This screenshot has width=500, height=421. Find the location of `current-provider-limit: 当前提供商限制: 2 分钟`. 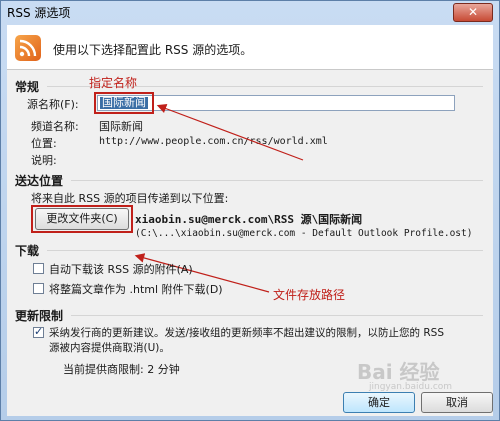

current-provider-limit: 当前提供商限制: 2 分钟 is located at coordinates (121, 369).